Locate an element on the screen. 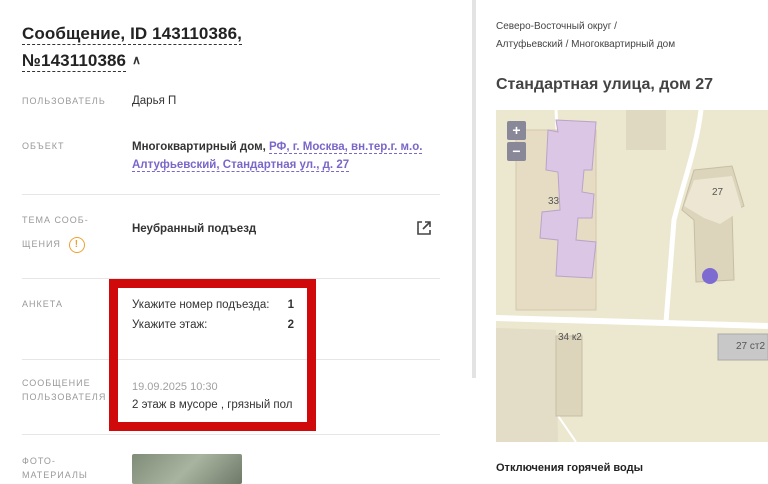 The width and height of the screenshot is (768, 484). photos-label: ФОТО- МАТЕРИАЛЫ is located at coordinates (55, 468).